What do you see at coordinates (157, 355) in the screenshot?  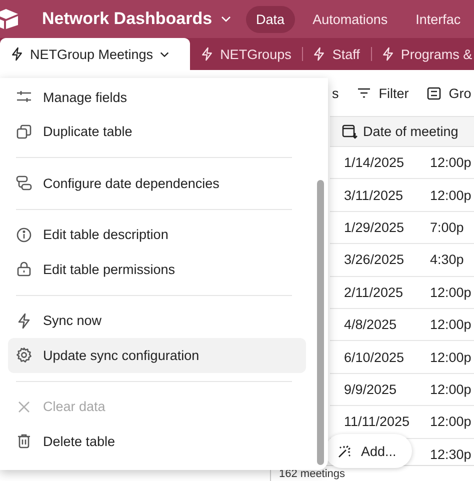 I see `menu-item: Update sync configuration` at bounding box center [157, 355].